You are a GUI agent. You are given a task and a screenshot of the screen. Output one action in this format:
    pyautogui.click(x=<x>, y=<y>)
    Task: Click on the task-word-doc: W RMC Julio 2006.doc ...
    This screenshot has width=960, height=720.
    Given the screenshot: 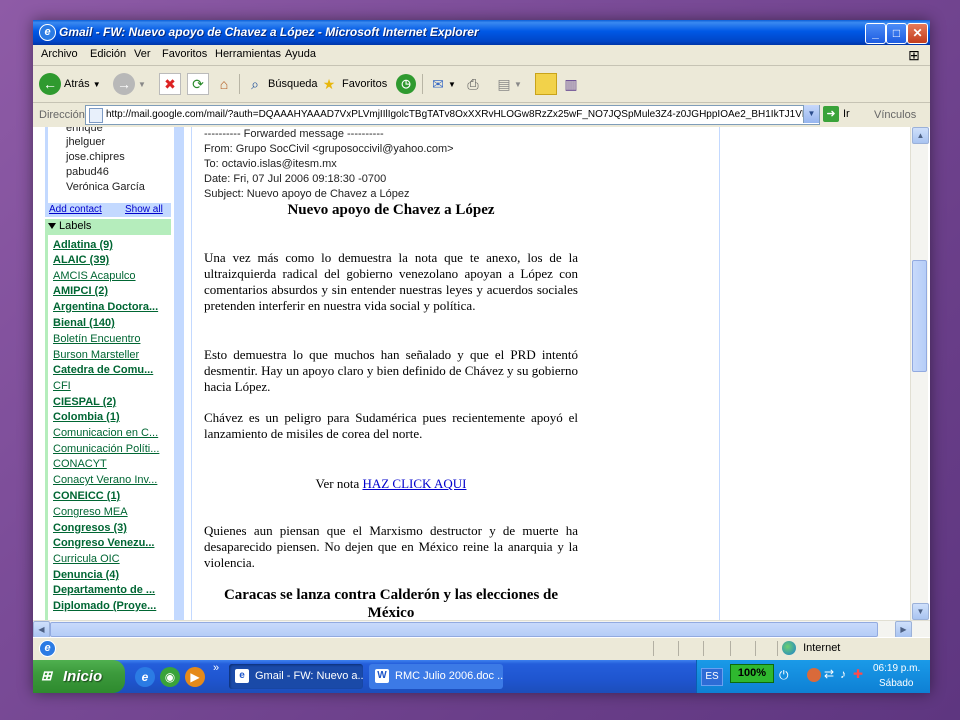 What is the action you would take?
    pyautogui.click(x=436, y=676)
    